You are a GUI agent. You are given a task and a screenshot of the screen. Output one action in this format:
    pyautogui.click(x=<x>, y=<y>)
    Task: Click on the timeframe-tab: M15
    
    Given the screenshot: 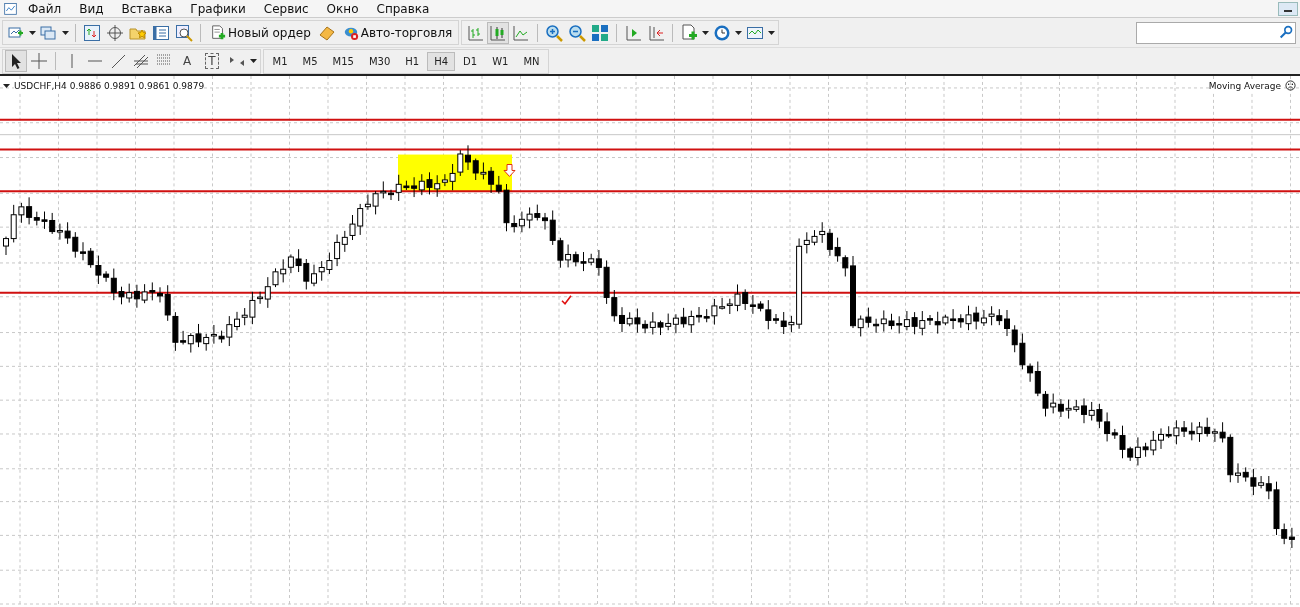 What is the action you would take?
    pyautogui.click(x=343, y=61)
    